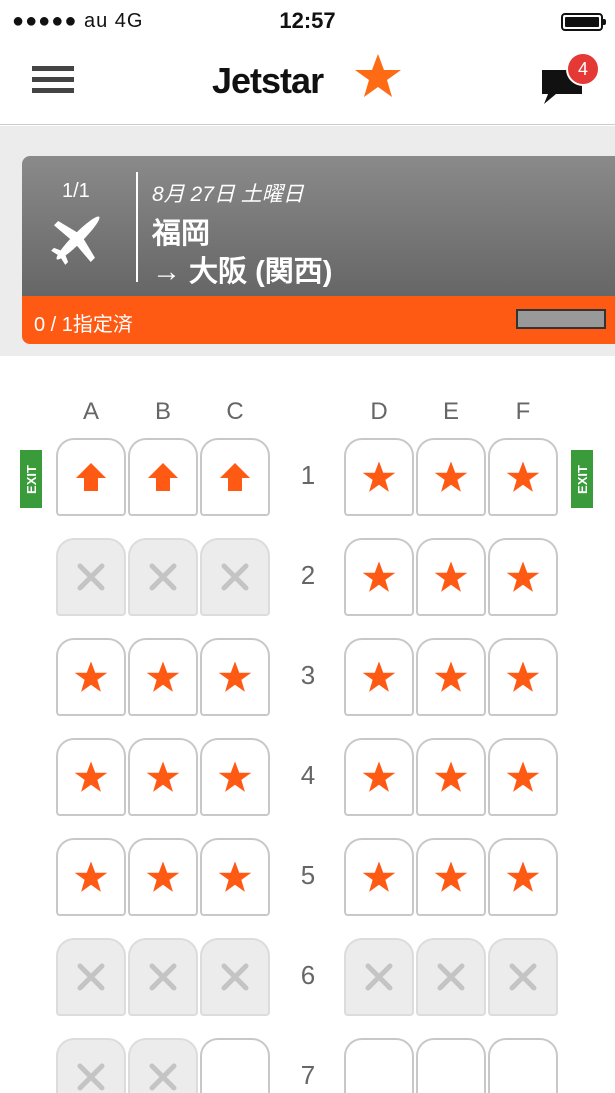  I want to click on column-label-a: A, so click(90, 411).